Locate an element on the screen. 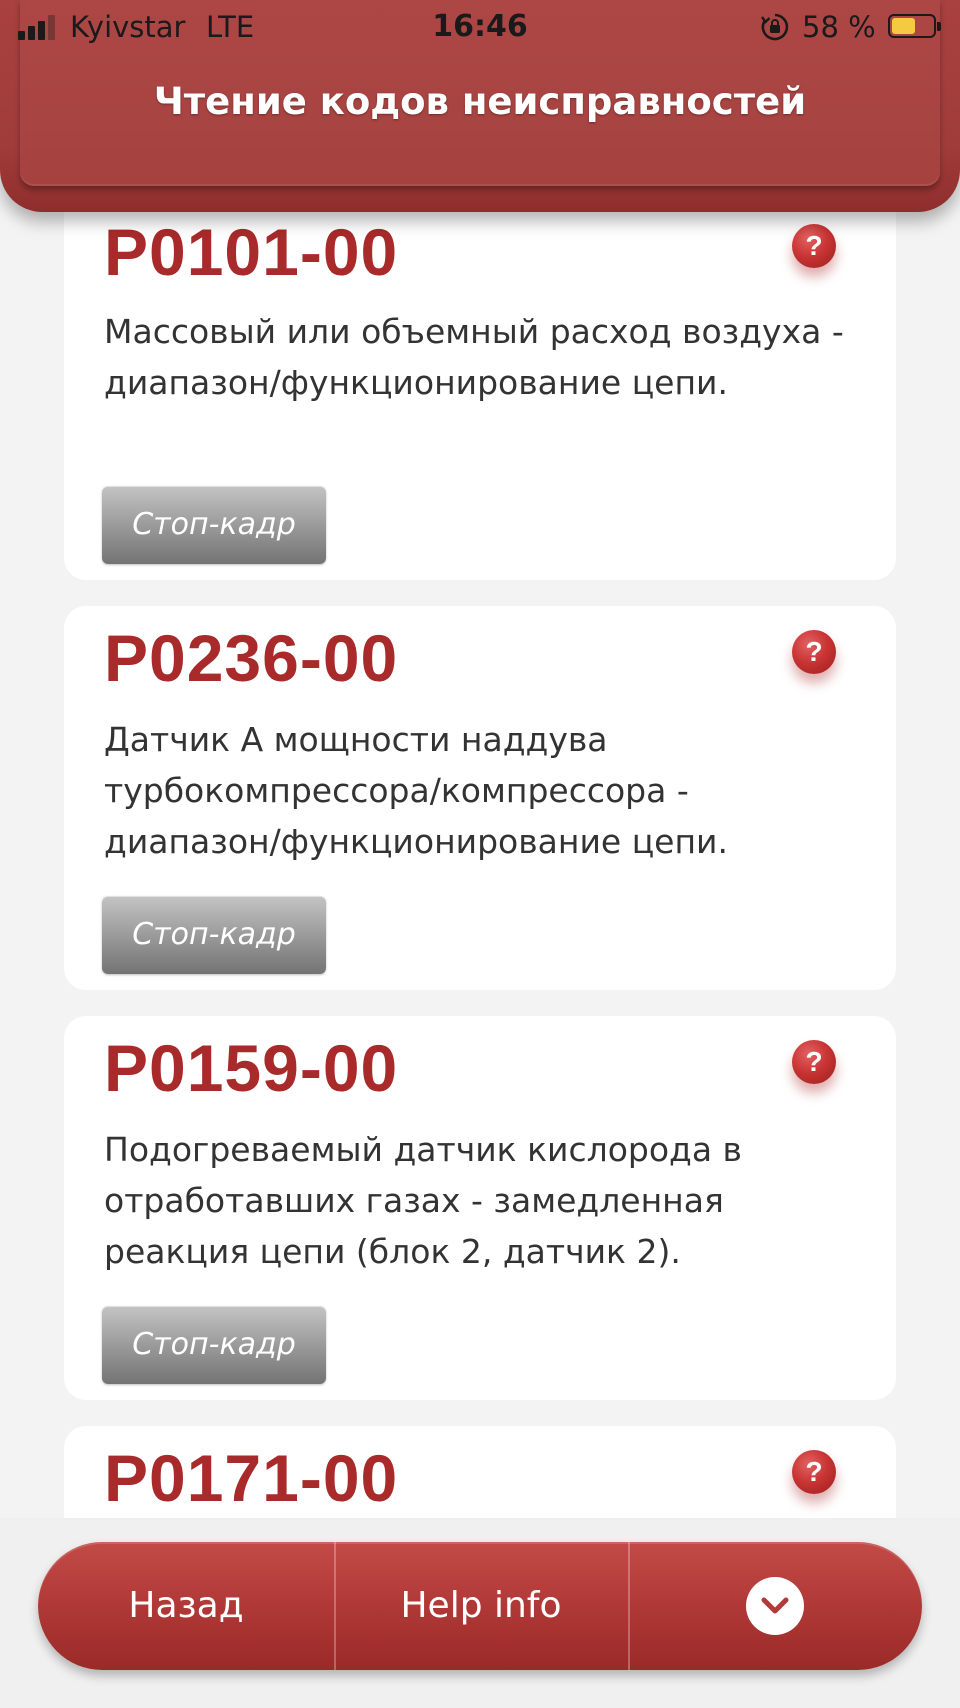 This screenshot has width=960, height=1708. battery-percent: 58 % is located at coordinates (839, 27).